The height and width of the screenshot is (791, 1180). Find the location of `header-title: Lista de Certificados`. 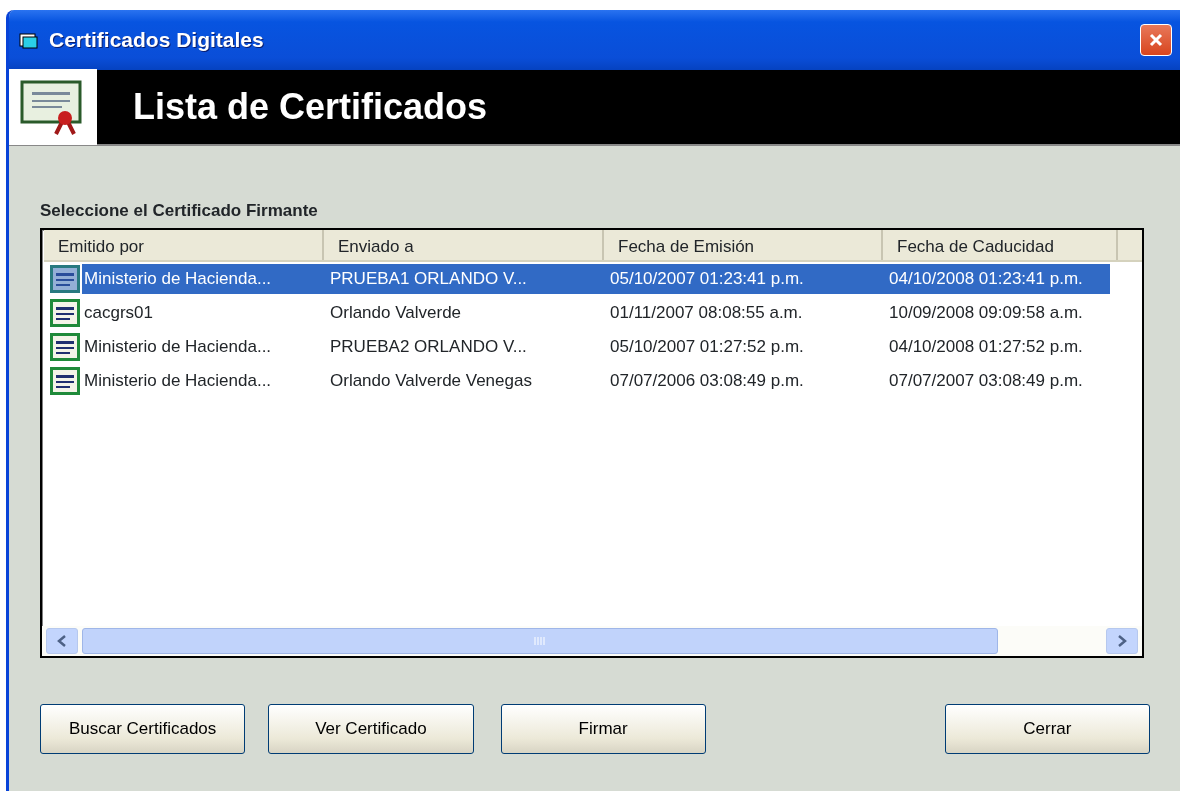

header-title: Lista de Certificados is located at coordinates (310, 107).